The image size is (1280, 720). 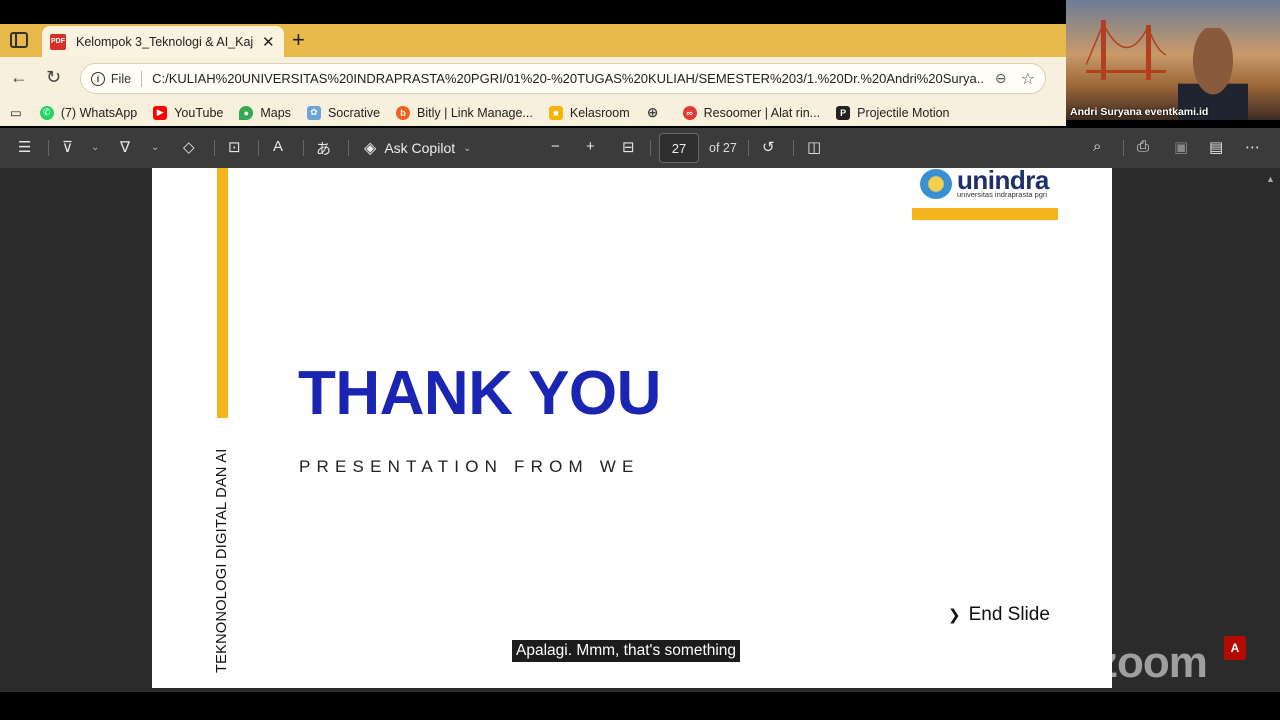 What do you see at coordinates (354, 112) in the screenshot?
I see `bookmark-label: Socrative` at bounding box center [354, 112].